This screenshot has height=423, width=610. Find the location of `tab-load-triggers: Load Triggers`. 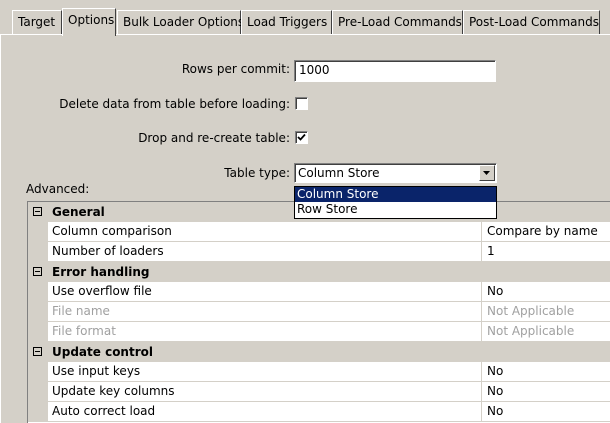

tab-load-triggers: Load Triggers is located at coordinates (286, 22).